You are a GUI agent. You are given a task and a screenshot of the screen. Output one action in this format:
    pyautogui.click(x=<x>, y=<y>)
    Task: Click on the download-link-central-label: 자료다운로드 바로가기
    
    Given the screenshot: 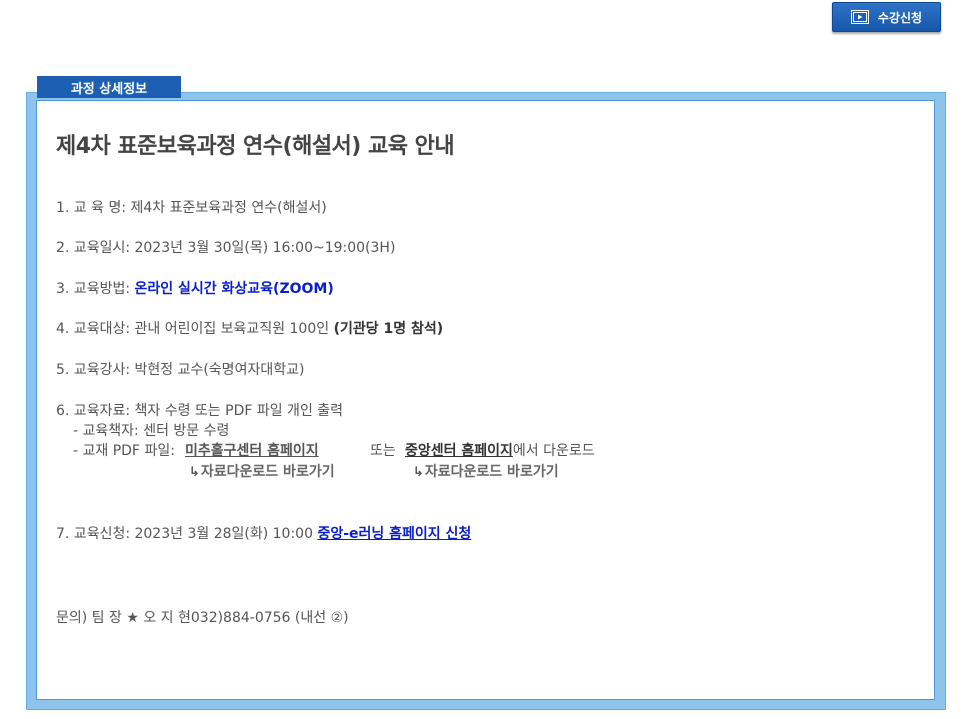 What is the action you would take?
    pyautogui.click(x=491, y=472)
    